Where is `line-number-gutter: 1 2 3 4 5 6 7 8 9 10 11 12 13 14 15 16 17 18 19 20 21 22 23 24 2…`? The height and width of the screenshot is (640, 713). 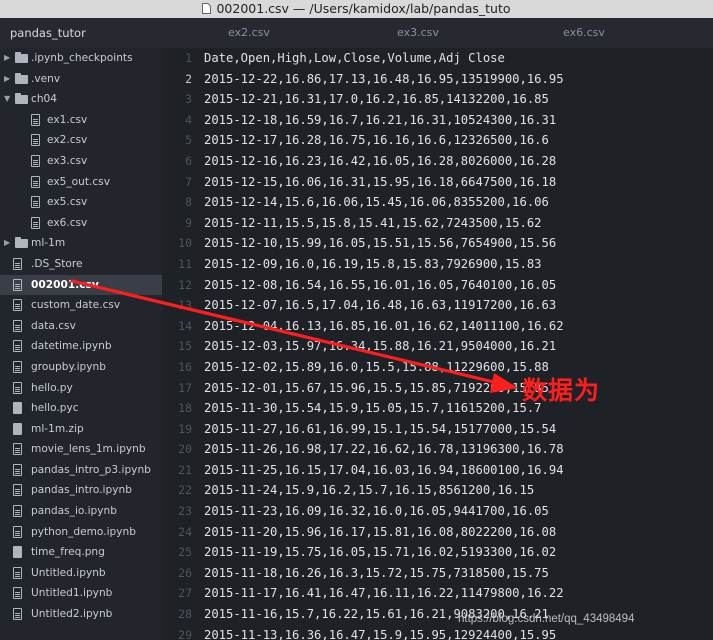
line-number-gutter: 1 2 3 4 5 6 7 8 9 10 11 12 13 14 15 16 17 18 19 20 21 22 23 24 2… is located at coordinates (177, 344).